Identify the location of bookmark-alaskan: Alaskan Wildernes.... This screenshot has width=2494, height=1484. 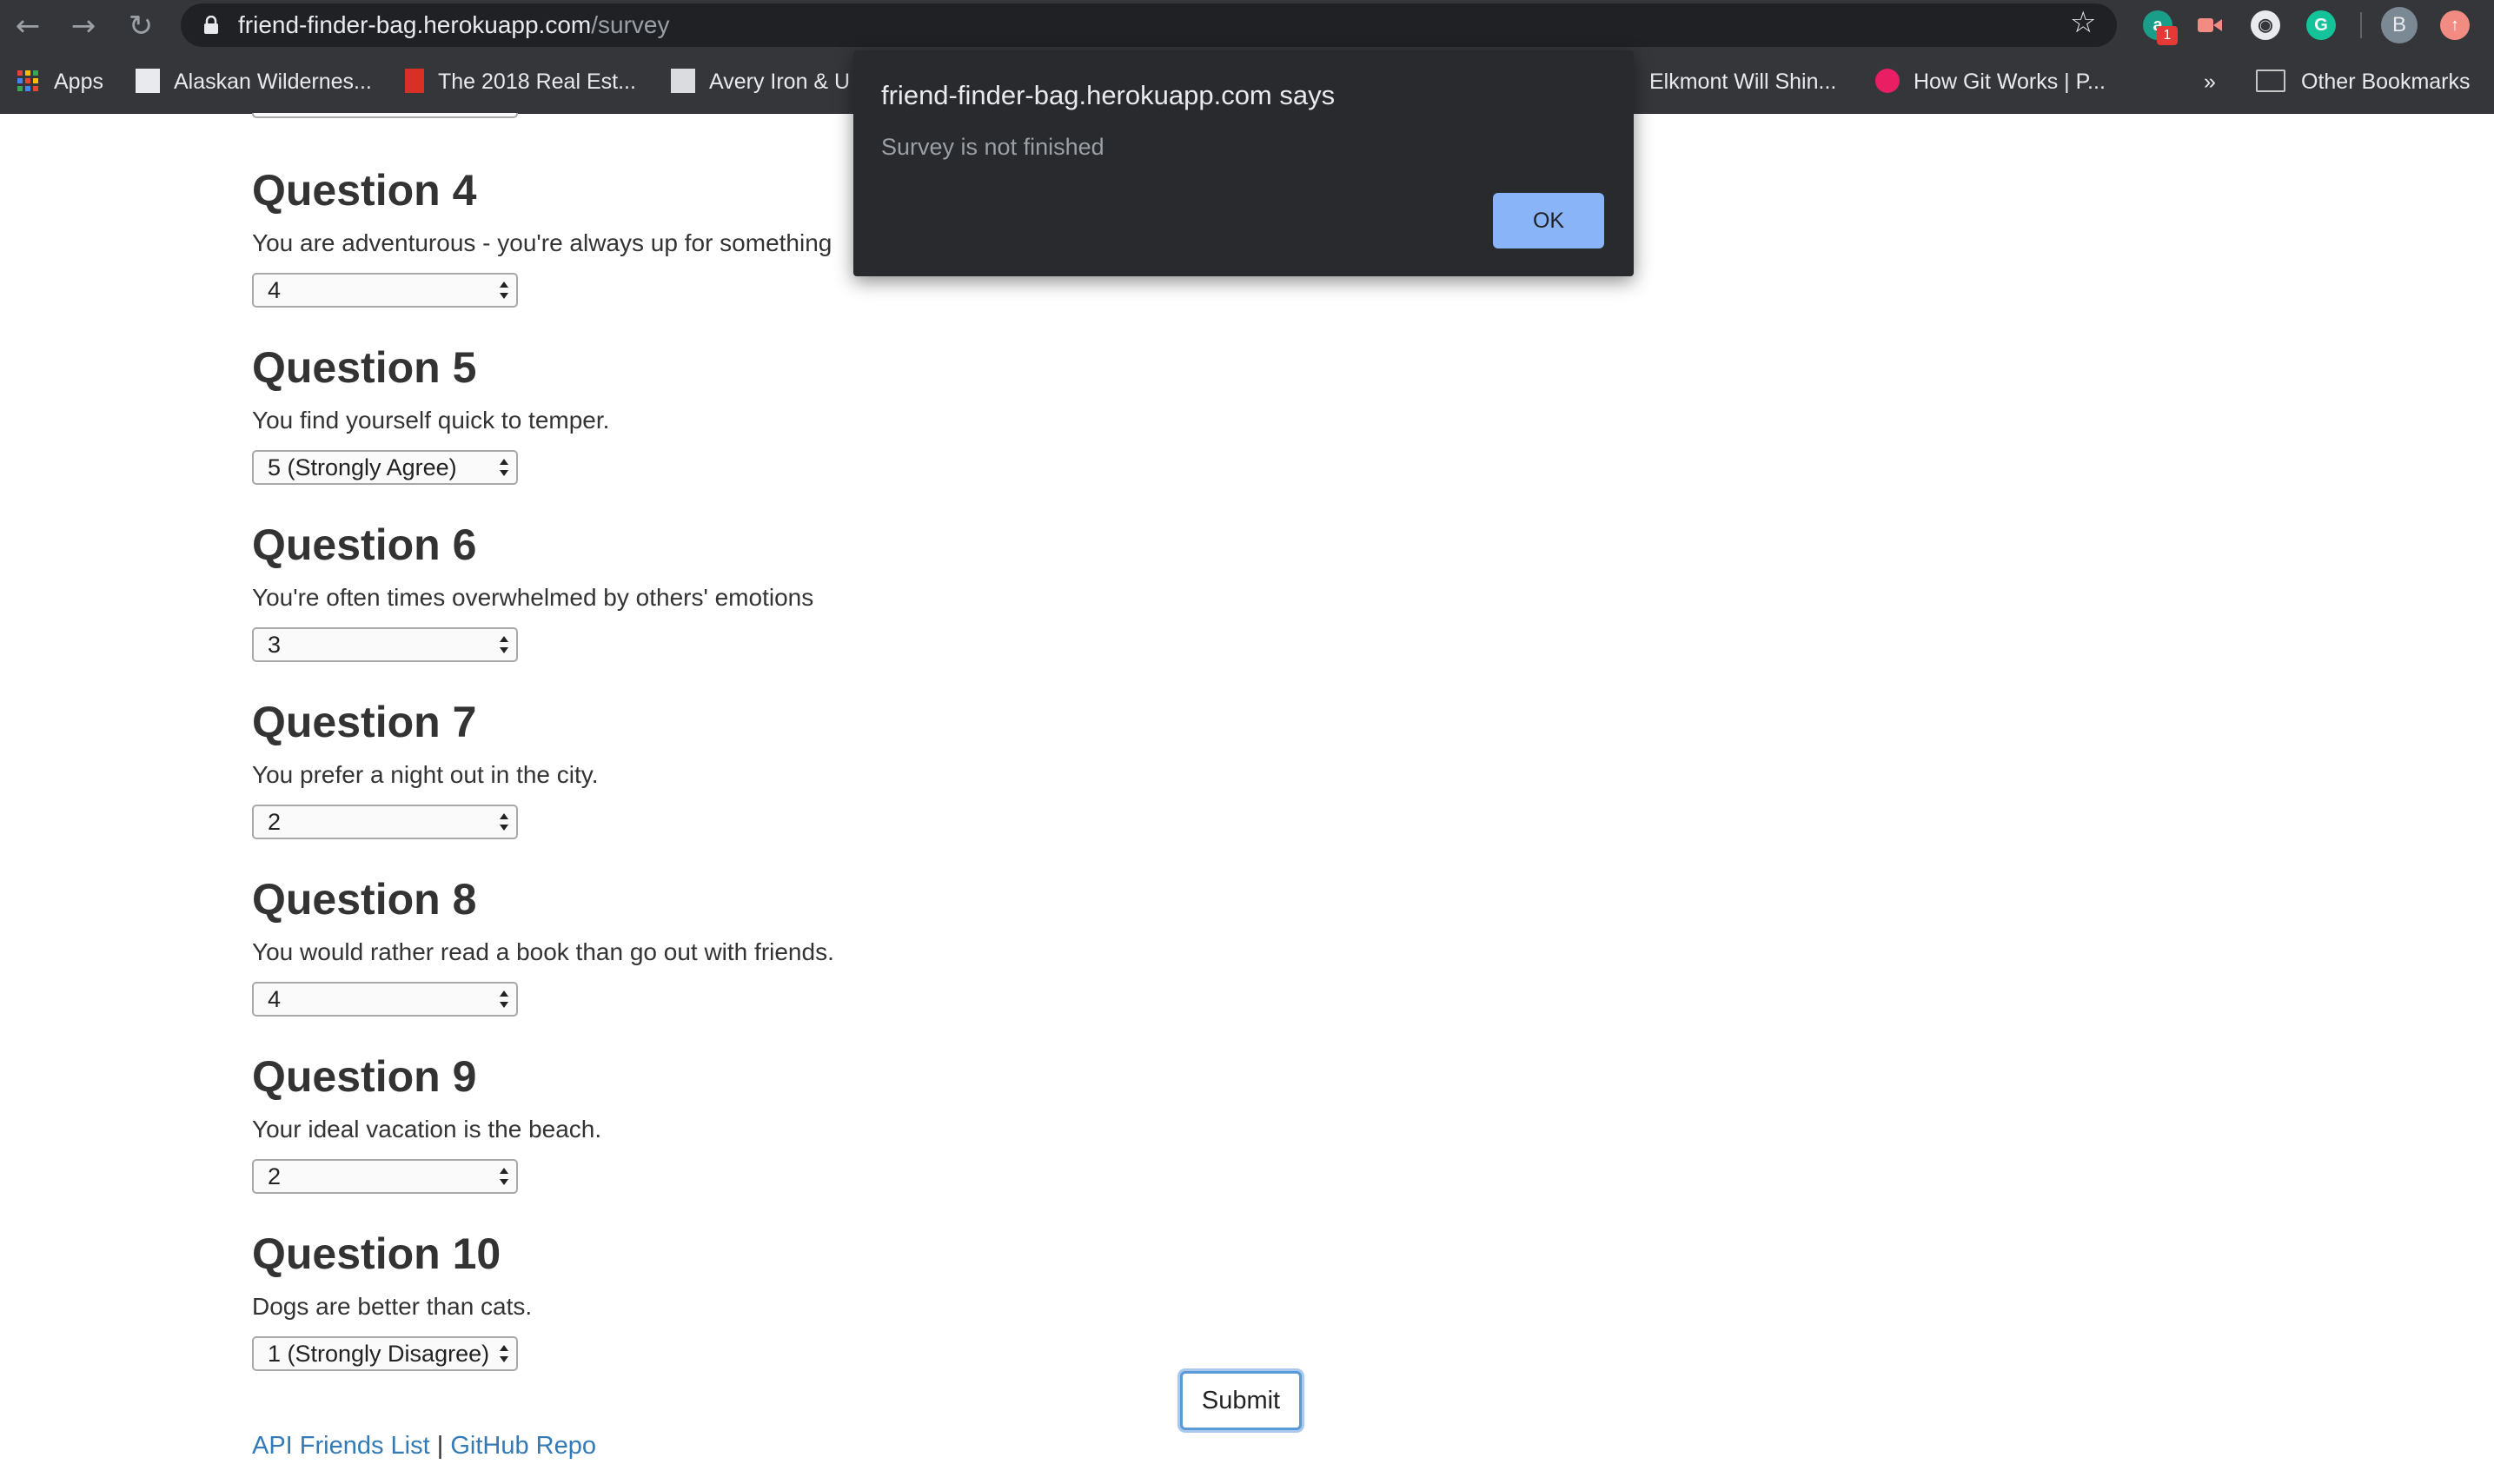
(254, 81).